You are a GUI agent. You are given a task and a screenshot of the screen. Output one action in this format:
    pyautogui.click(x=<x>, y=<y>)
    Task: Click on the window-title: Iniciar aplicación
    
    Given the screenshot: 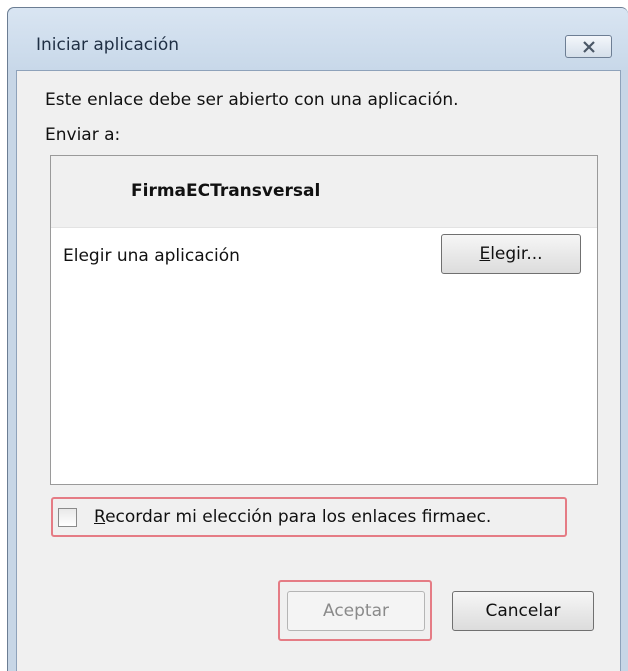 What is the action you would take?
    pyautogui.click(x=108, y=45)
    